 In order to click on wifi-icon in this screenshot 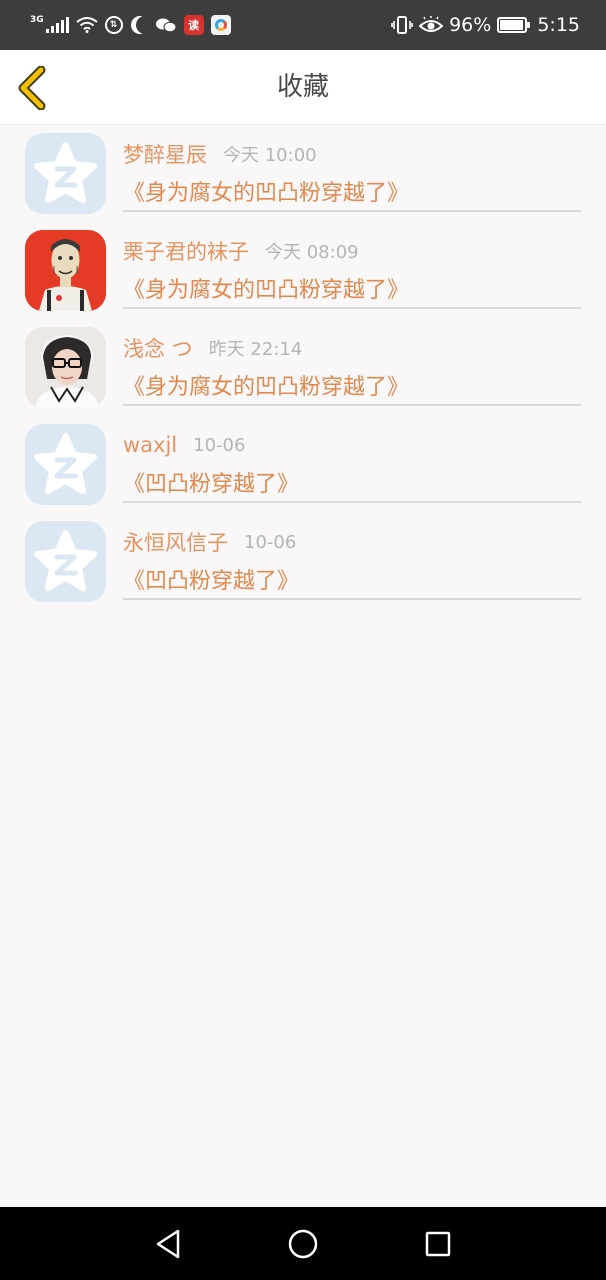, I will do `click(87, 25)`.